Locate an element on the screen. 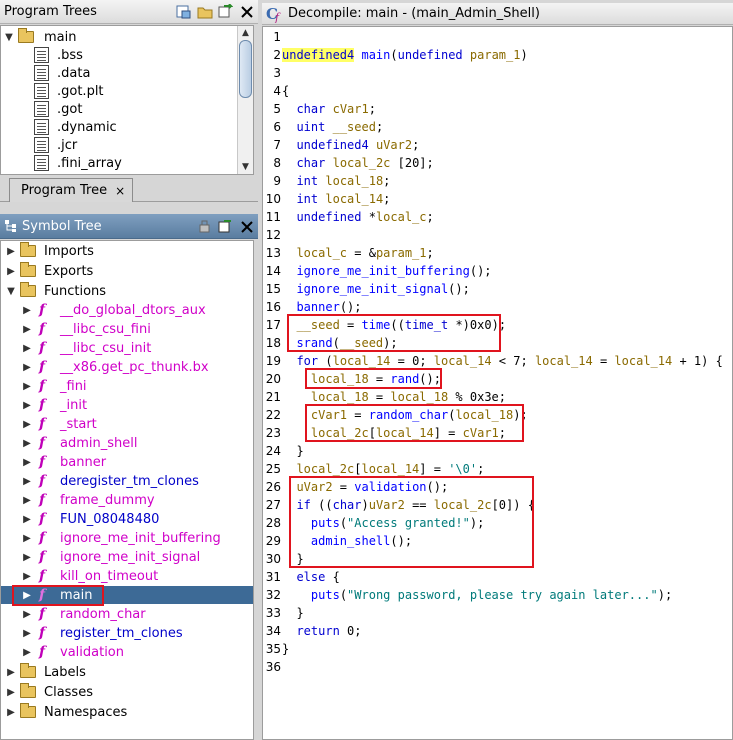 This screenshot has width=733, height=740. function-item: ▶ f banner is located at coordinates (53, 462).